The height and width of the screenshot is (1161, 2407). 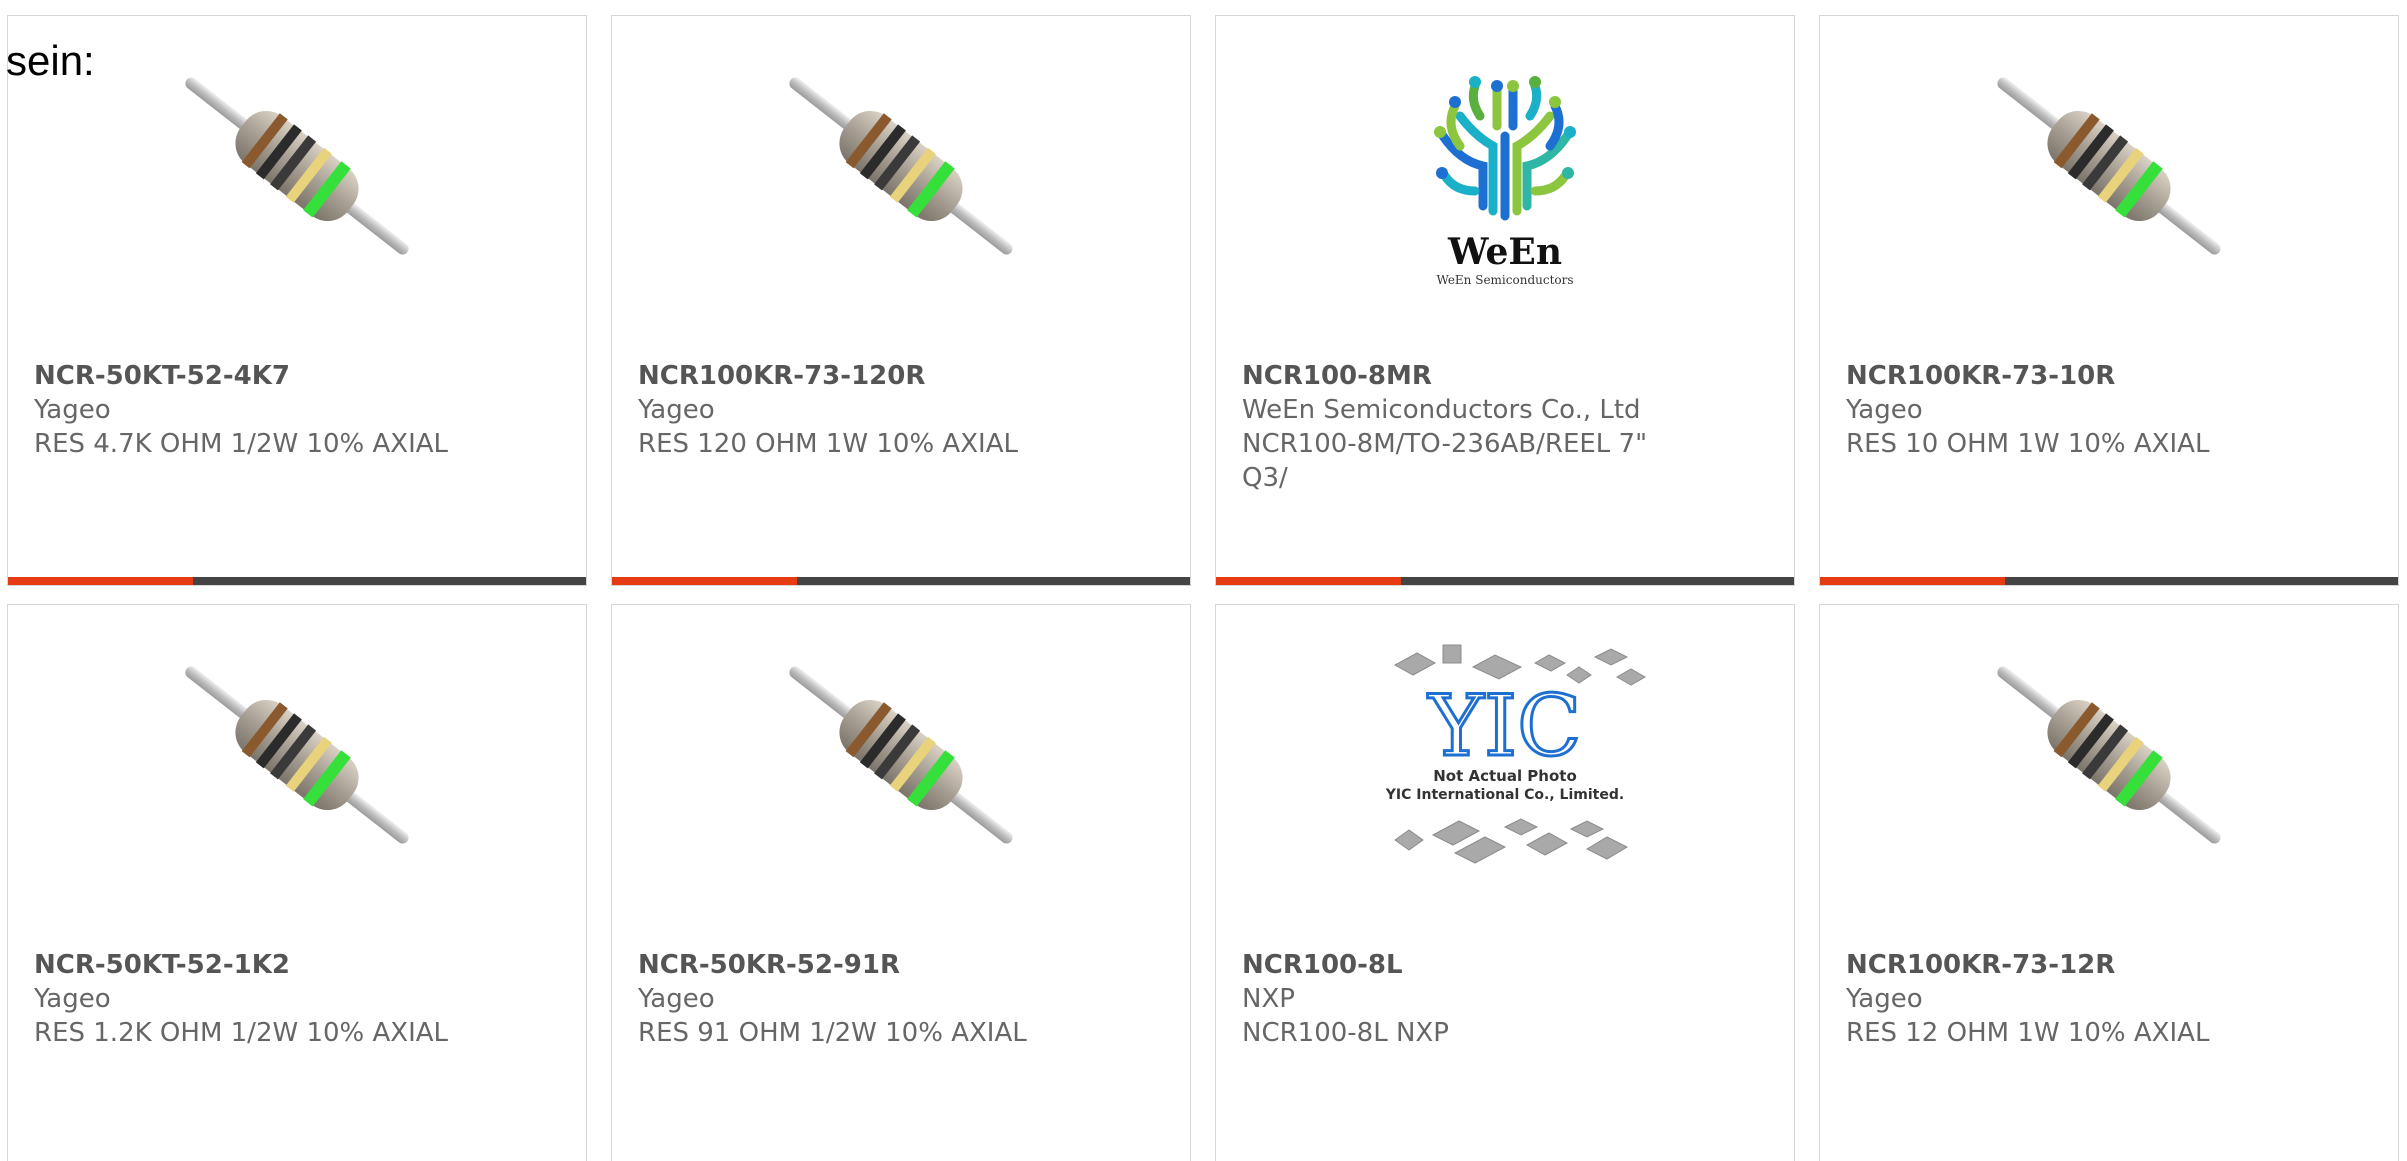 I want to click on part-number-link: NCR-50KT-52-1K2, so click(x=297, y=965).